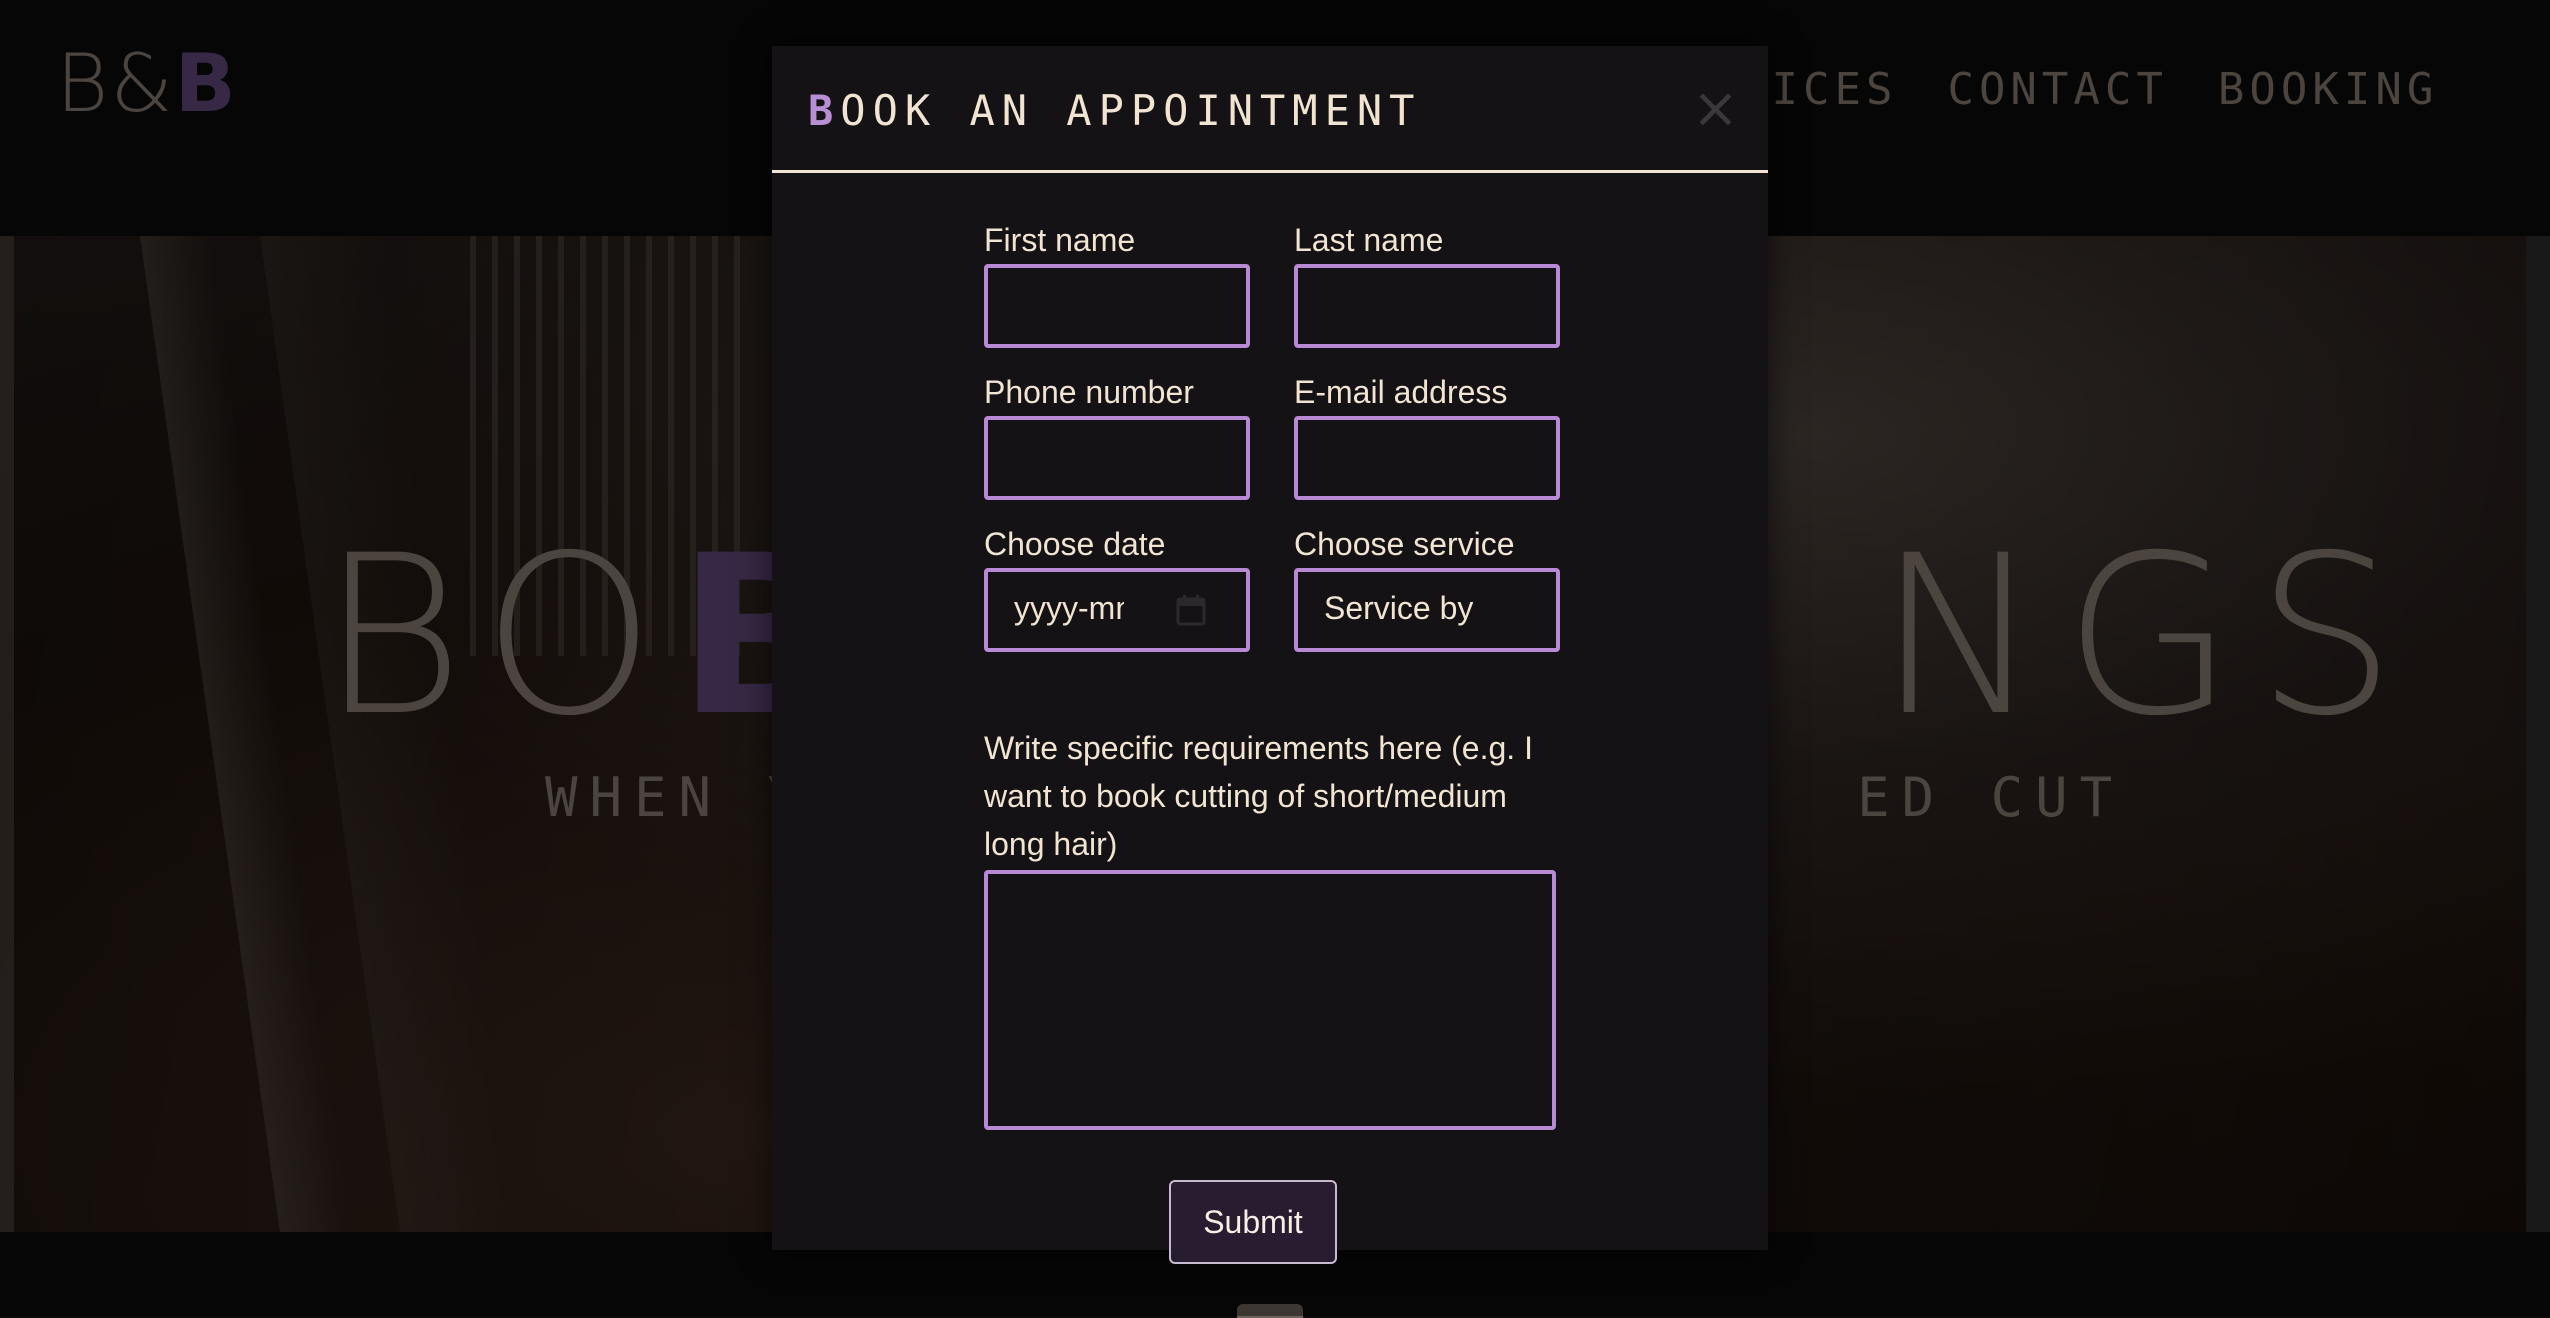 The width and height of the screenshot is (2550, 1318). I want to click on service-selected-value: Service by, so click(1399, 608).